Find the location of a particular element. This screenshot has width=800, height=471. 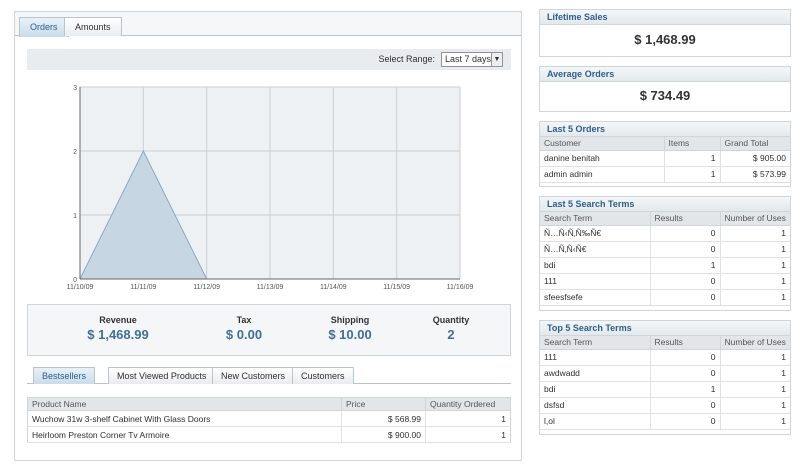

summary-revenue: Revenue $ 1,468.99 is located at coordinates (118, 328).